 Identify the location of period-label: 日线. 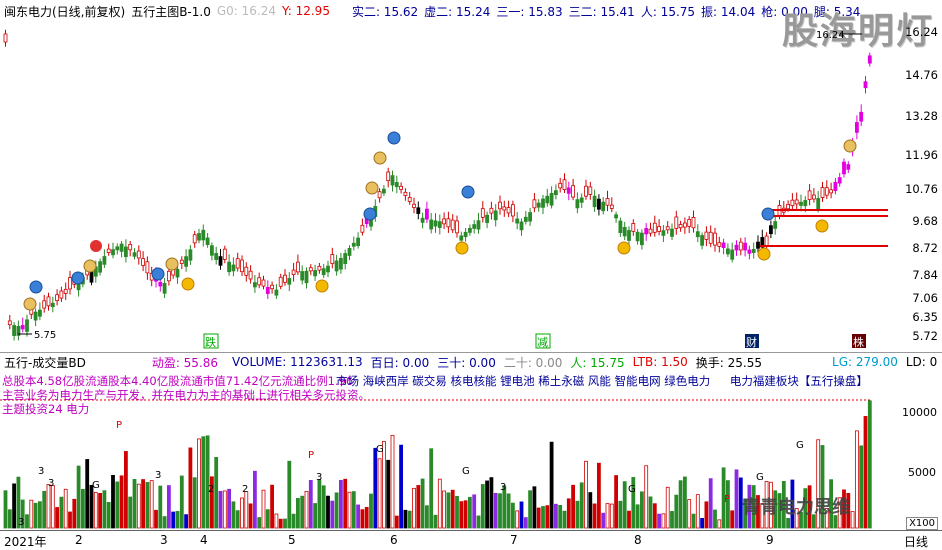
(916, 541).